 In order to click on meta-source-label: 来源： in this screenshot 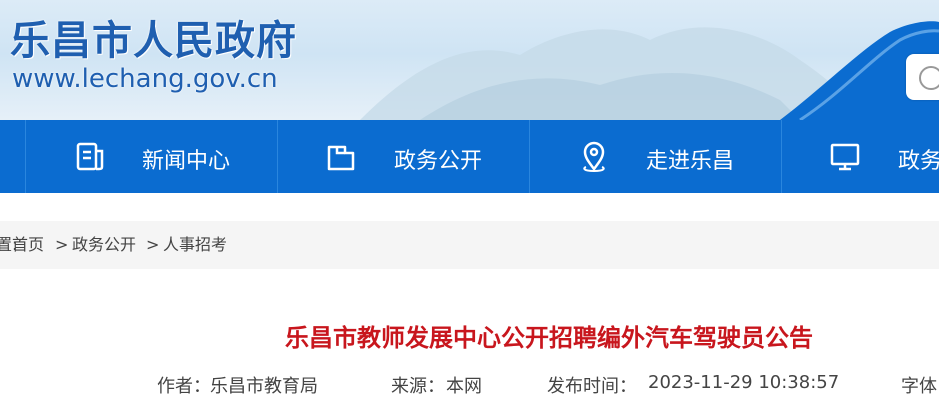, I will do `click(418, 386)`.